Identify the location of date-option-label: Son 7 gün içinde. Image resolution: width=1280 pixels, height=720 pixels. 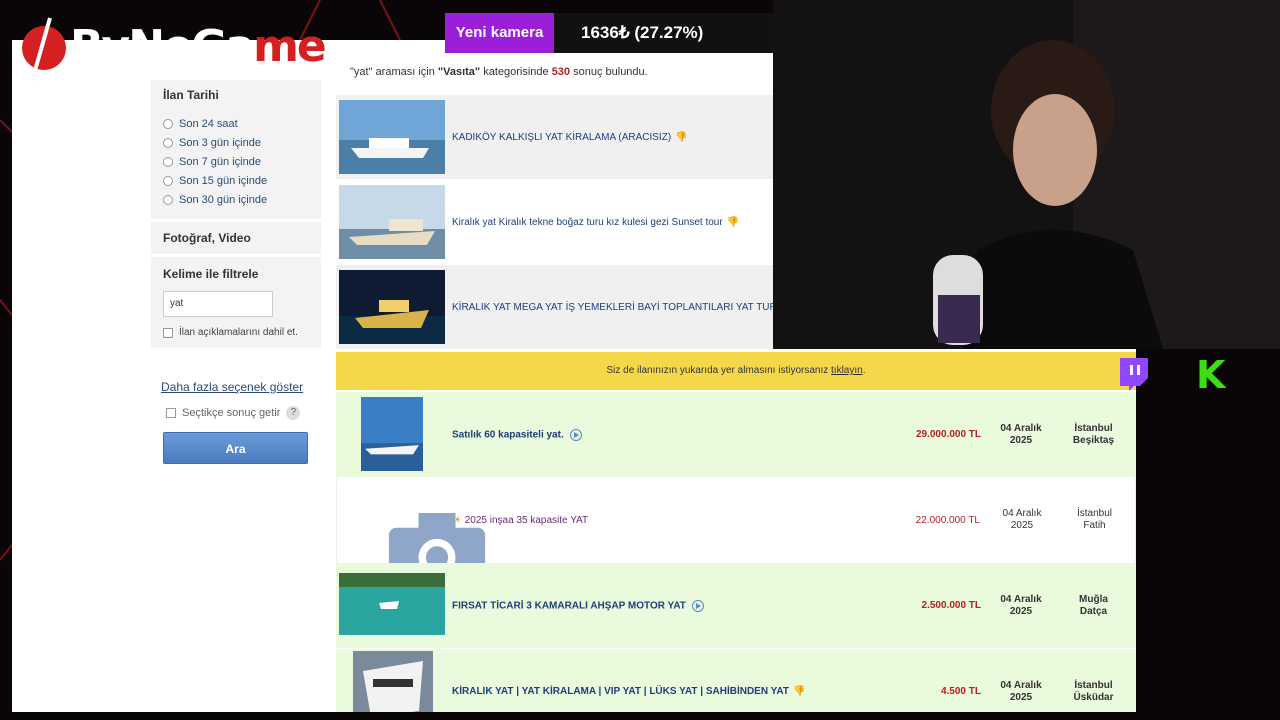
(220, 161).